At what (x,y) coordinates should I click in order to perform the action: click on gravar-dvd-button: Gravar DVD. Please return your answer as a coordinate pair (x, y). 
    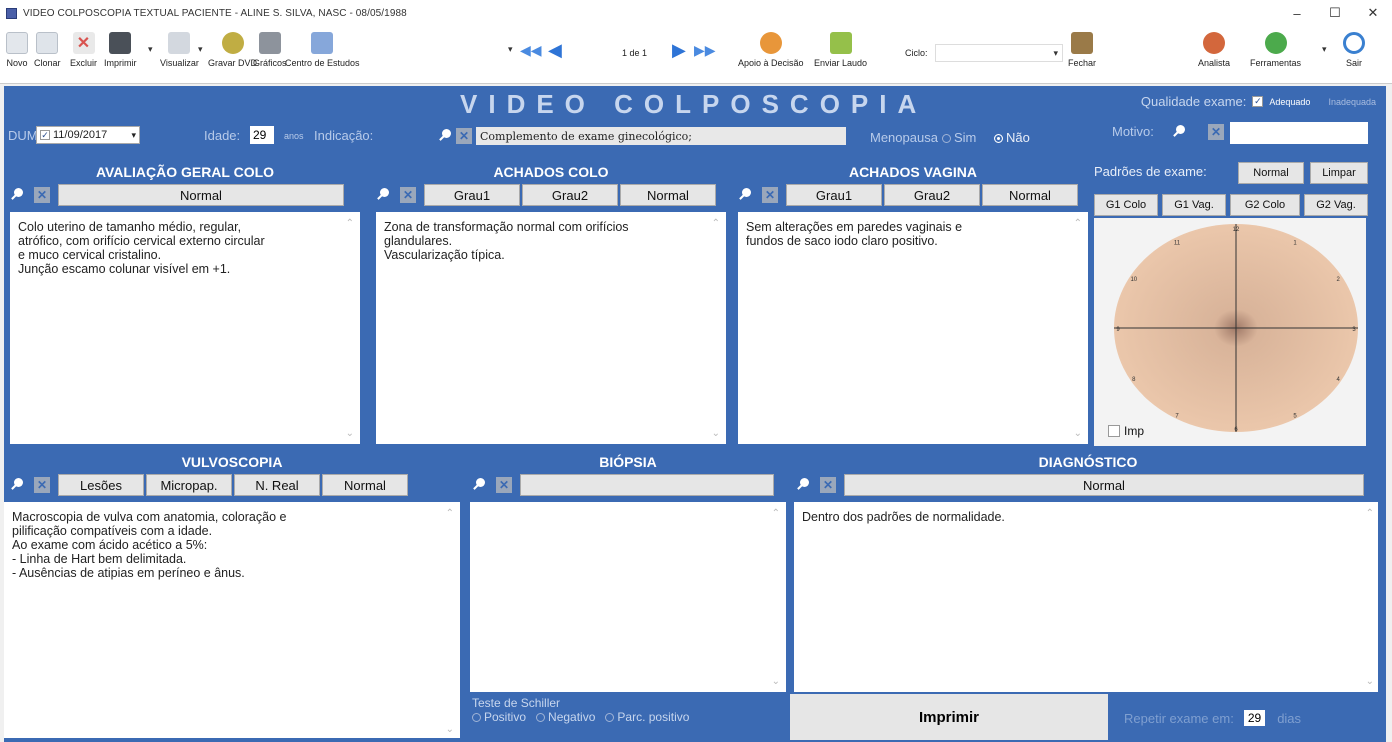
    Looking at the image, I should click on (232, 48).